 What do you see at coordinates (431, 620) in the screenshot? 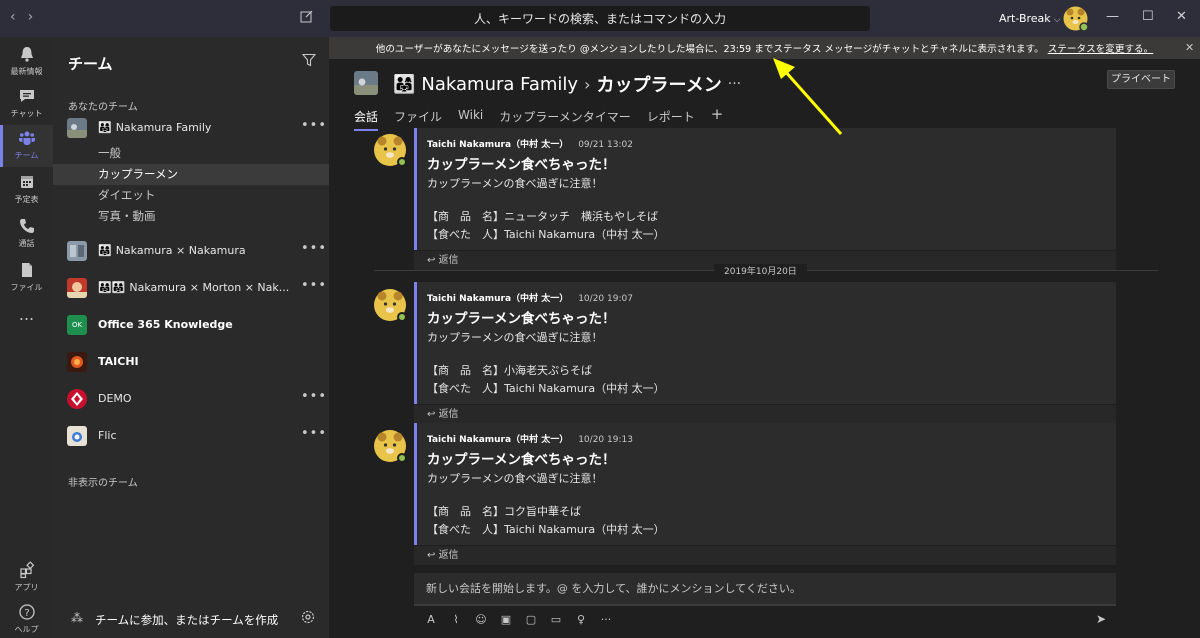
I see `format-icon: A` at bounding box center [431, 620].